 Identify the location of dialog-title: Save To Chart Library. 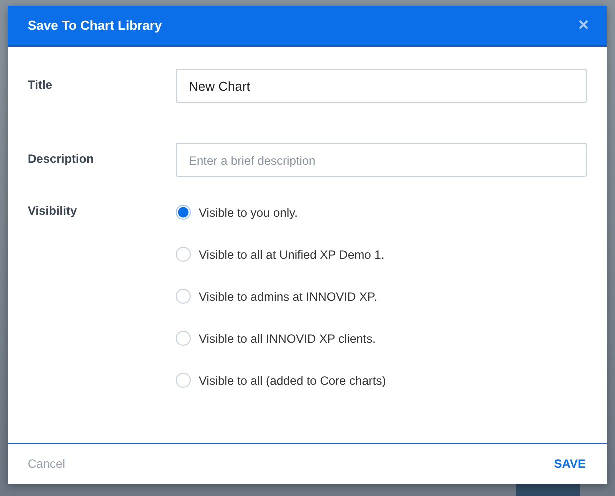
(95, 25).